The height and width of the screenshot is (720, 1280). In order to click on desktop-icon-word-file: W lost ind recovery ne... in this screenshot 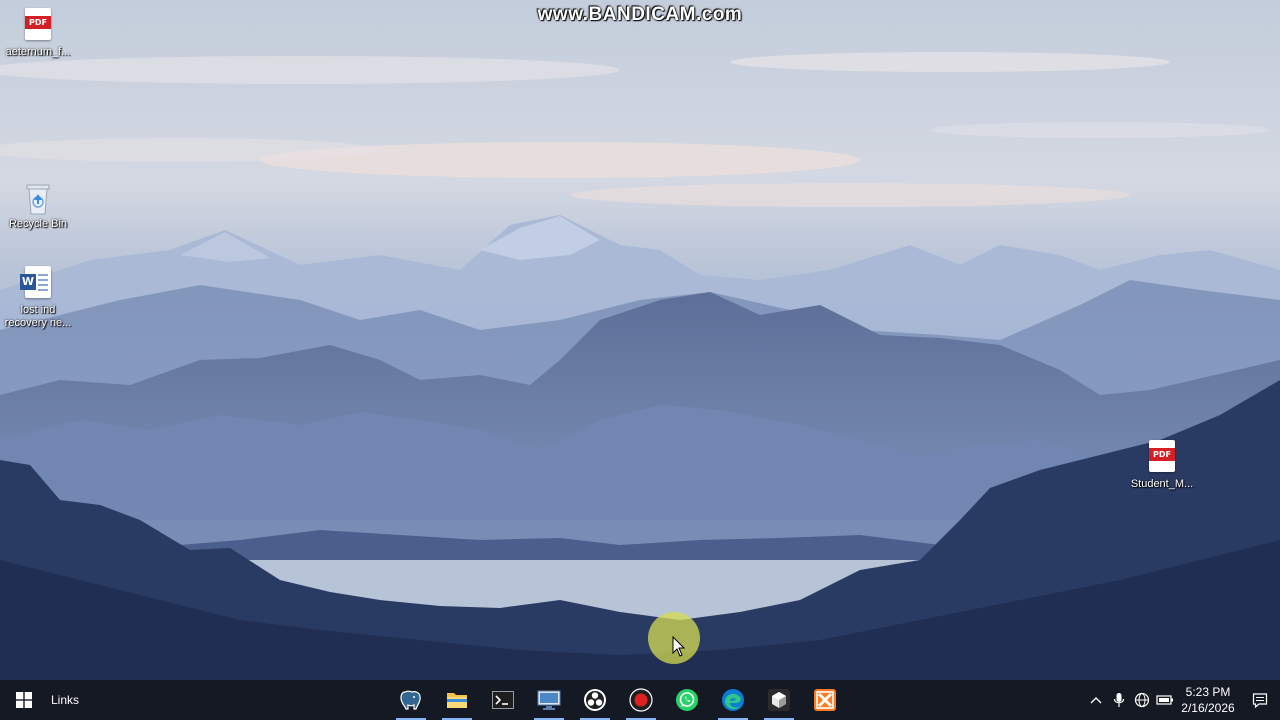, I will do `click(38, 298)`.